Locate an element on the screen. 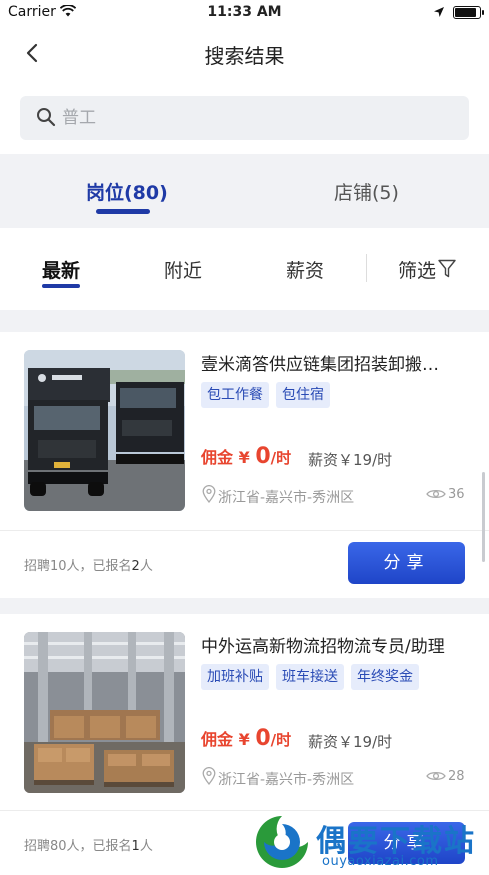 The width and height of the screenshot is (489, 875). nav-bar: 搜索结果 is located at coordinates (244, 53).